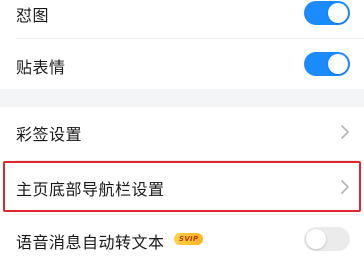  Describe the element at coordinates (33, 15) in the screenshot. I see `setting-label: 怼图` at that location.